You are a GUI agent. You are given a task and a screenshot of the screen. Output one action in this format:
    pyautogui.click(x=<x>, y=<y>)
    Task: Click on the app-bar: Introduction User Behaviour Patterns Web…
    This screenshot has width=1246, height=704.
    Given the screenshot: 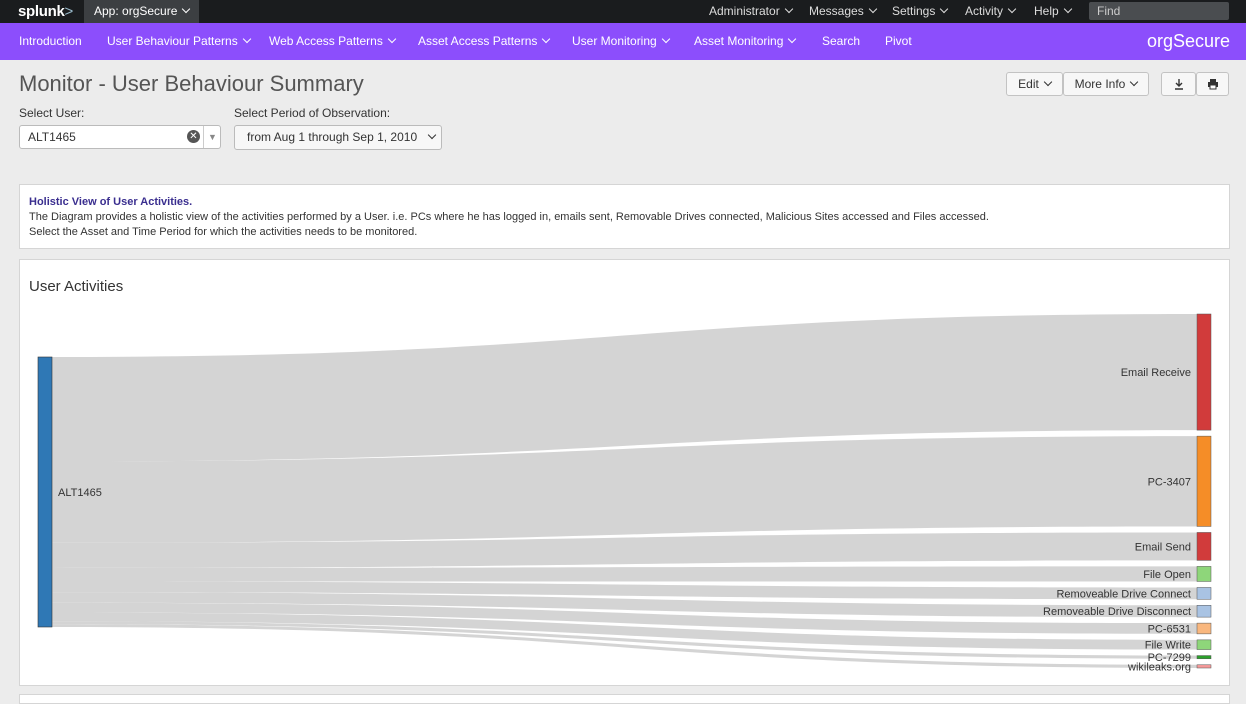 What is the action you would take?
    pyautogui.click(x=623, y=41)
    